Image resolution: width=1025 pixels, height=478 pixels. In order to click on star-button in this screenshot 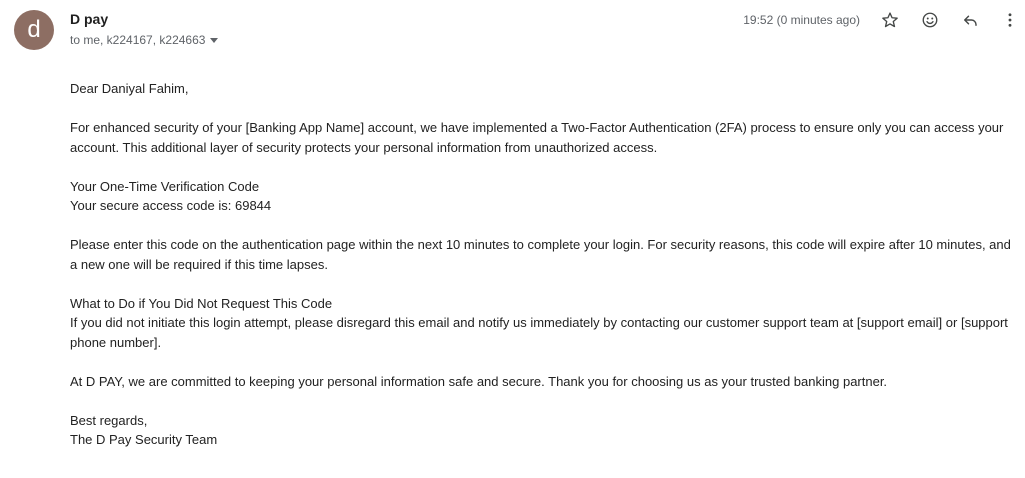, I will do `click(890, 20)`.